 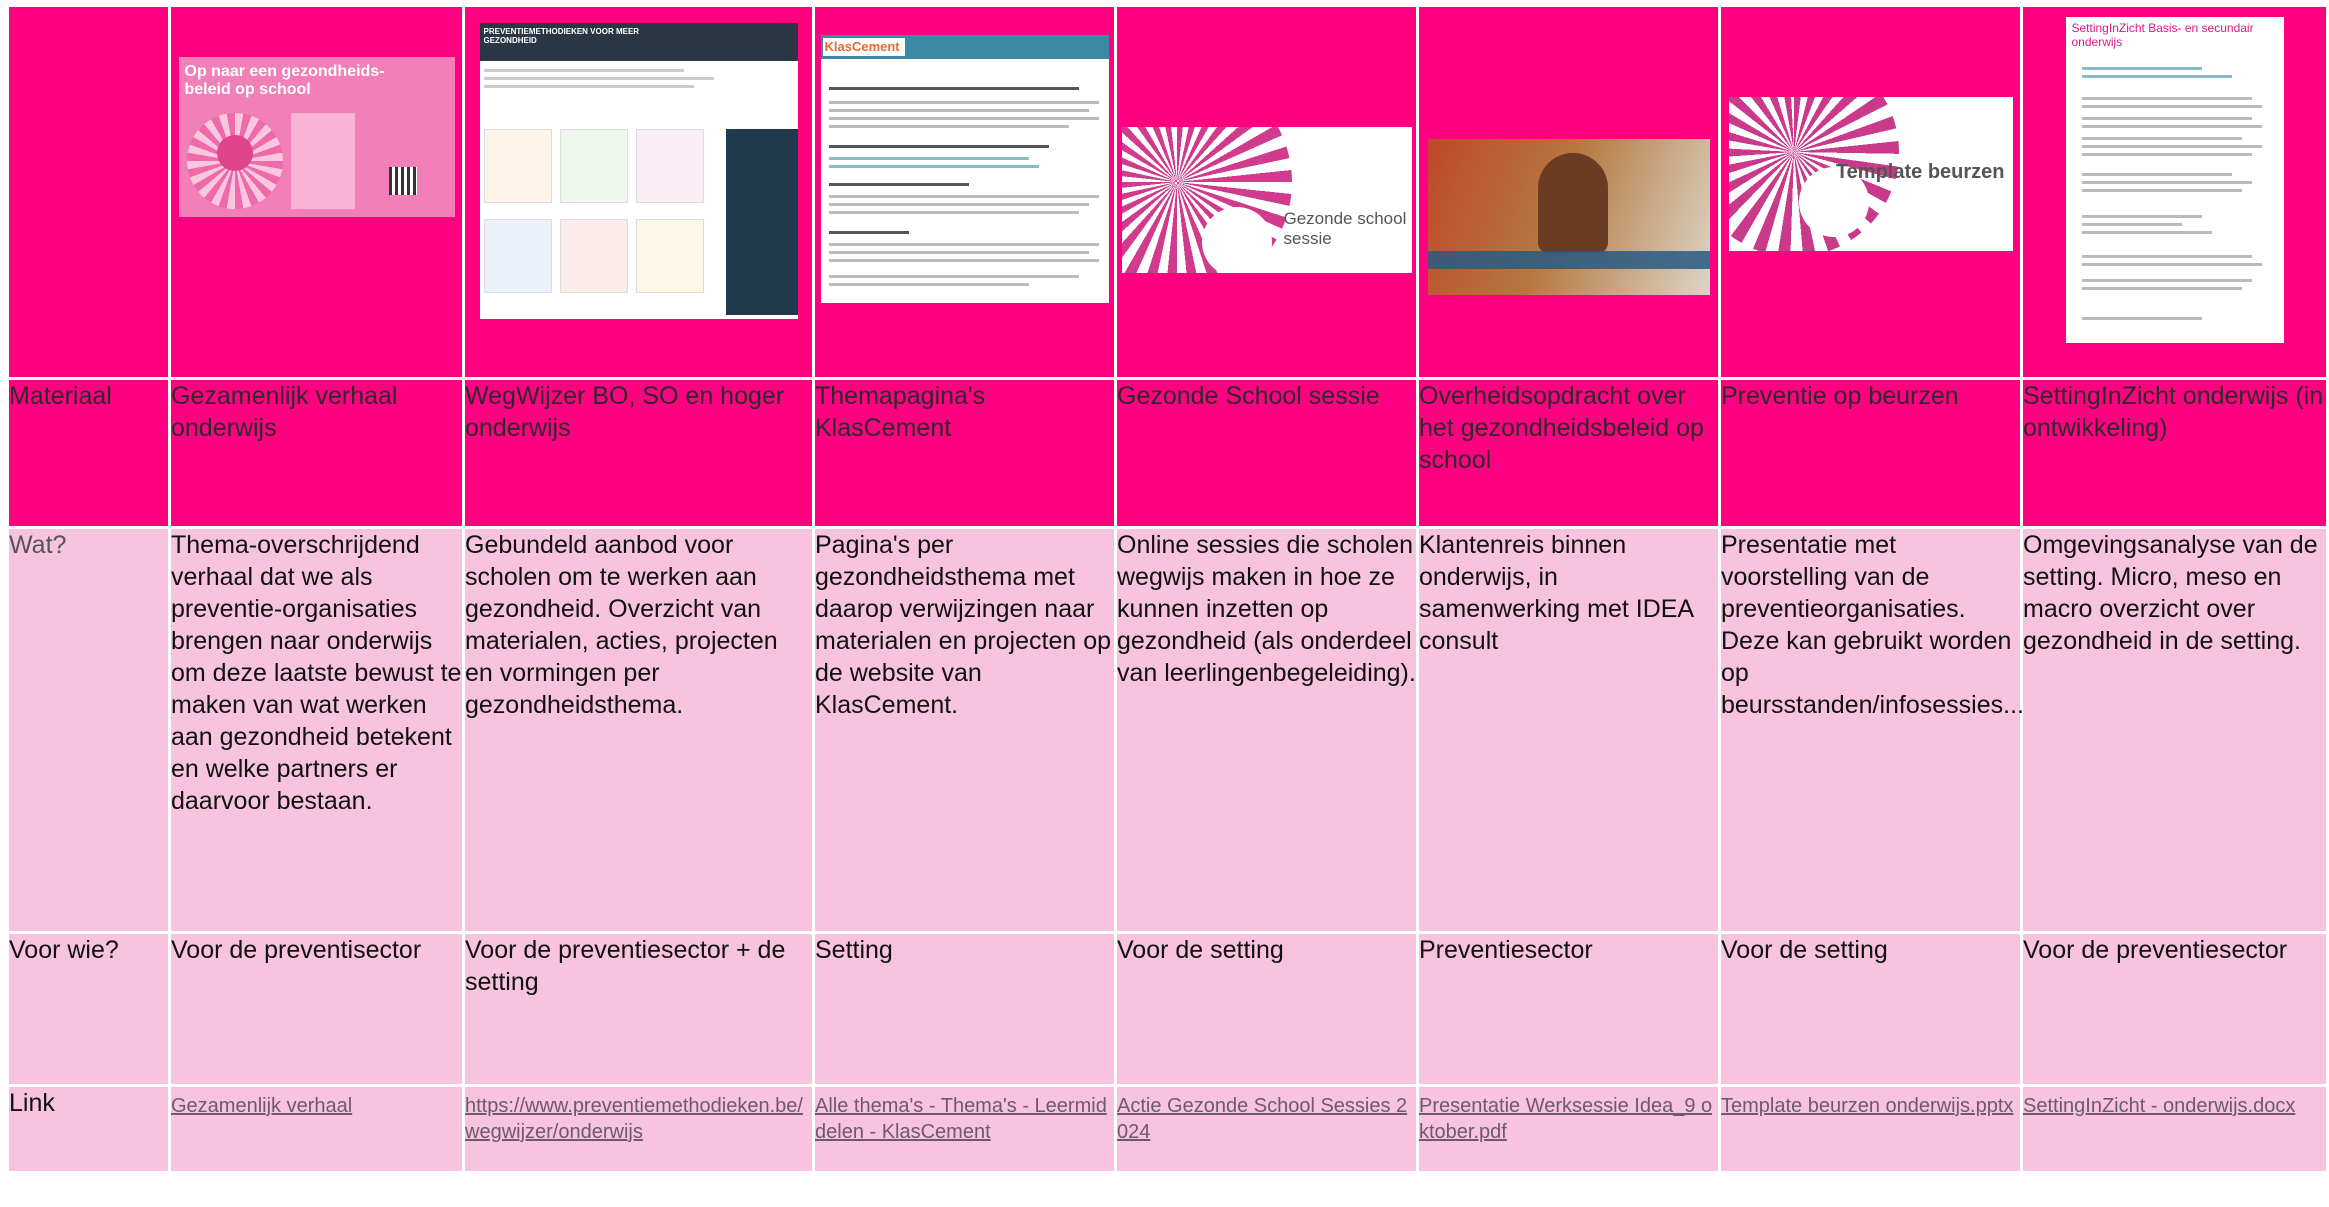 I want to click on thumbnail-gezamenlijk-verhaal: Op naar een gezondheids-beleid op school, so click(x=316, y=137).